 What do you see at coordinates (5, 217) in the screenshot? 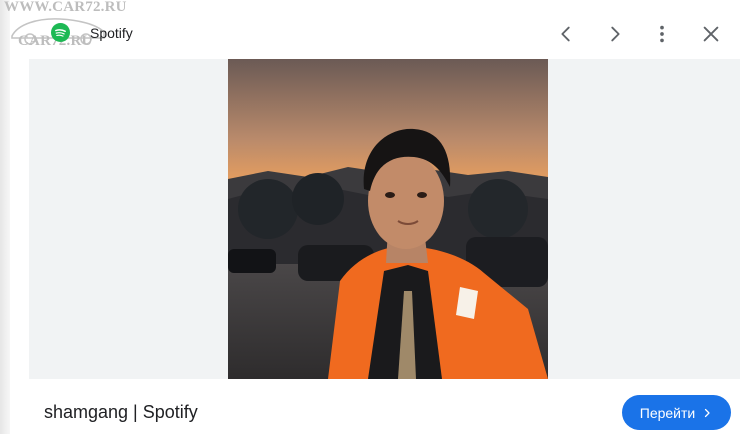
I see `left-edge` at bounding box center [5, 217].